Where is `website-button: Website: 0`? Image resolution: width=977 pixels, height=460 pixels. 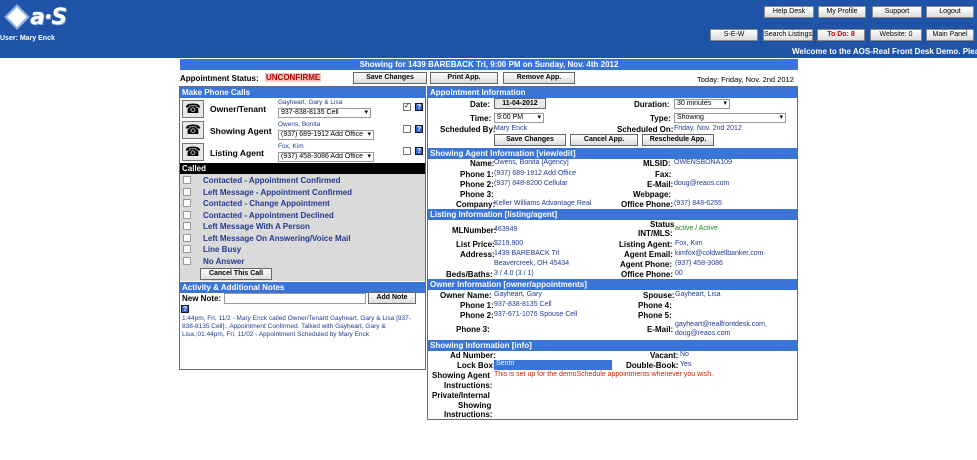 website-button: Website: 0 is located at coordinates (896, 35).